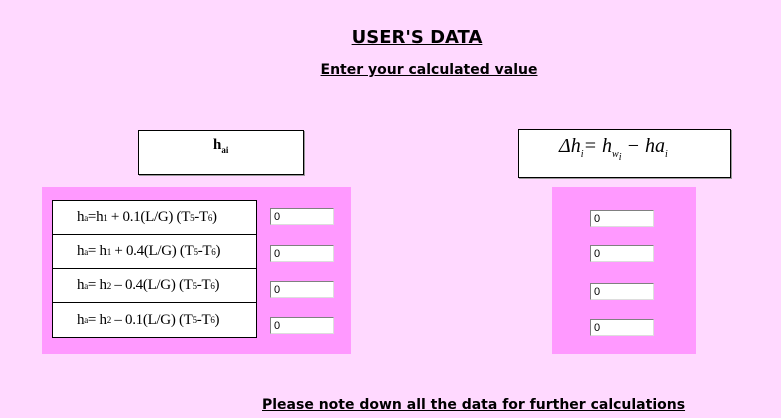 The image size is (781, 418). Describe the element at coordinates (154, 286) in the screenshot. I see `formula-row-3: h a = h2 – 0.4(L/G) (T 5 -T 6)` at that location.